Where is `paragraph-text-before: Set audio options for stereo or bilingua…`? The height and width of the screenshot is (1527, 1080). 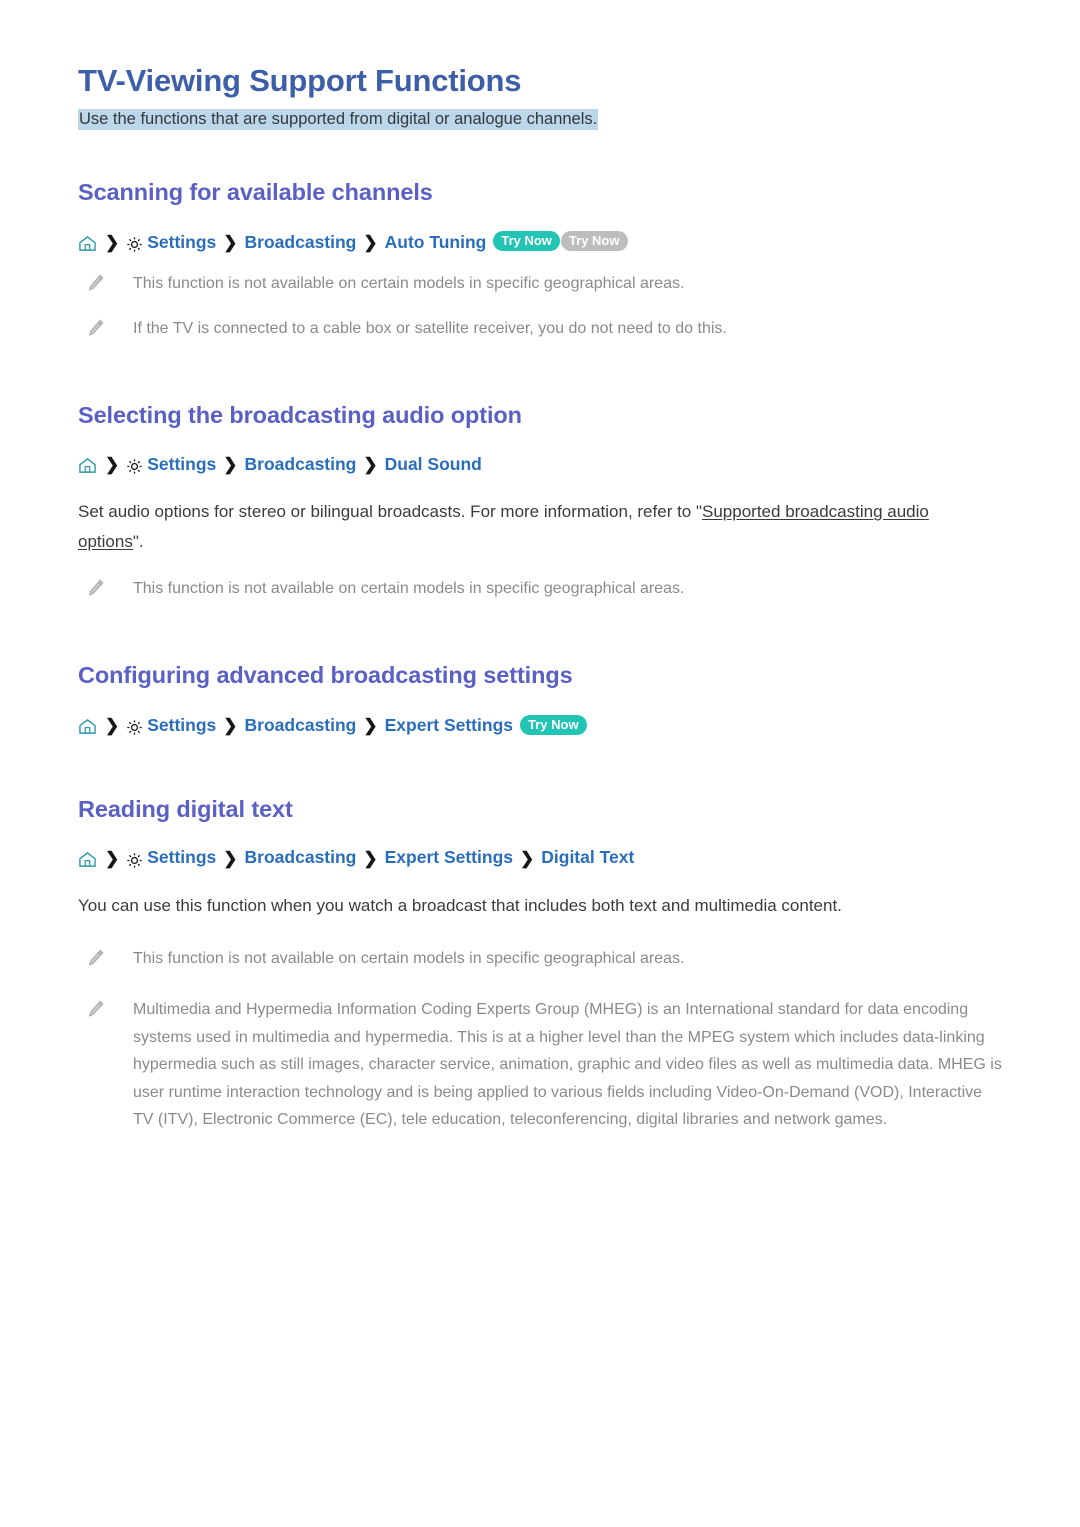
paragraph-text-before: Set audio options for stereo or bilingua… is located at coordinates (390, 512).